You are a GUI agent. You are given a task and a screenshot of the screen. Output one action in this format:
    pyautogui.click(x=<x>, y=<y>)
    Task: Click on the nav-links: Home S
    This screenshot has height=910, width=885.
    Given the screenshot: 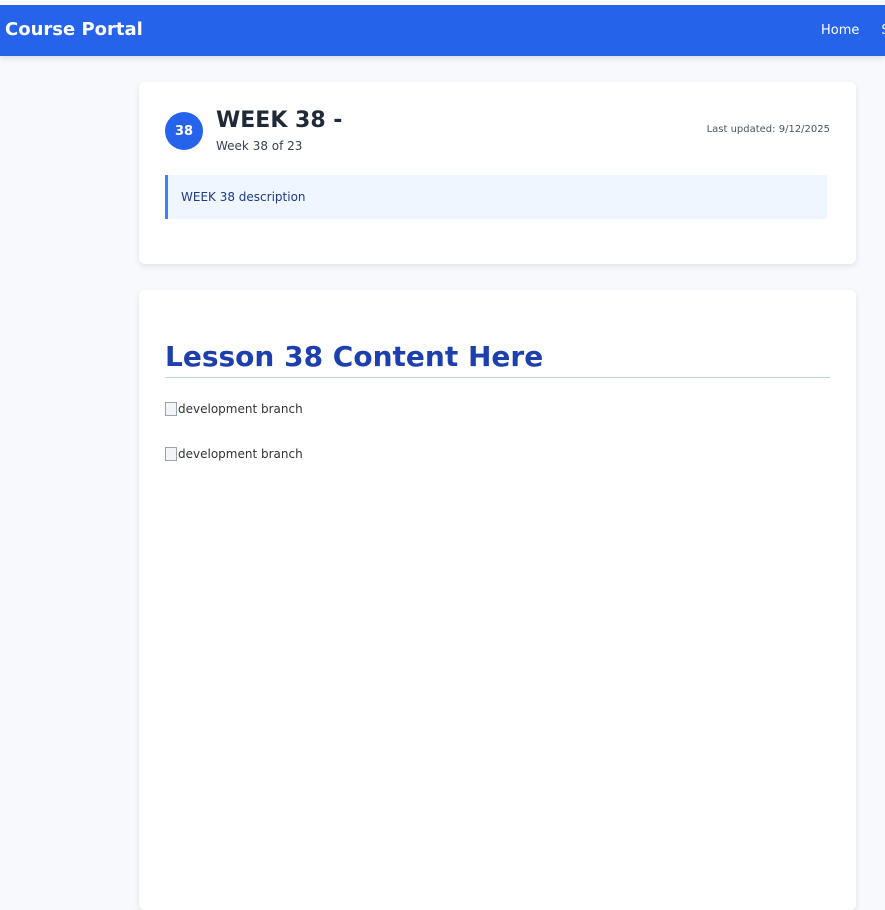 What is the action you would take?
    pyautogui.click(x=853, y=30)
    